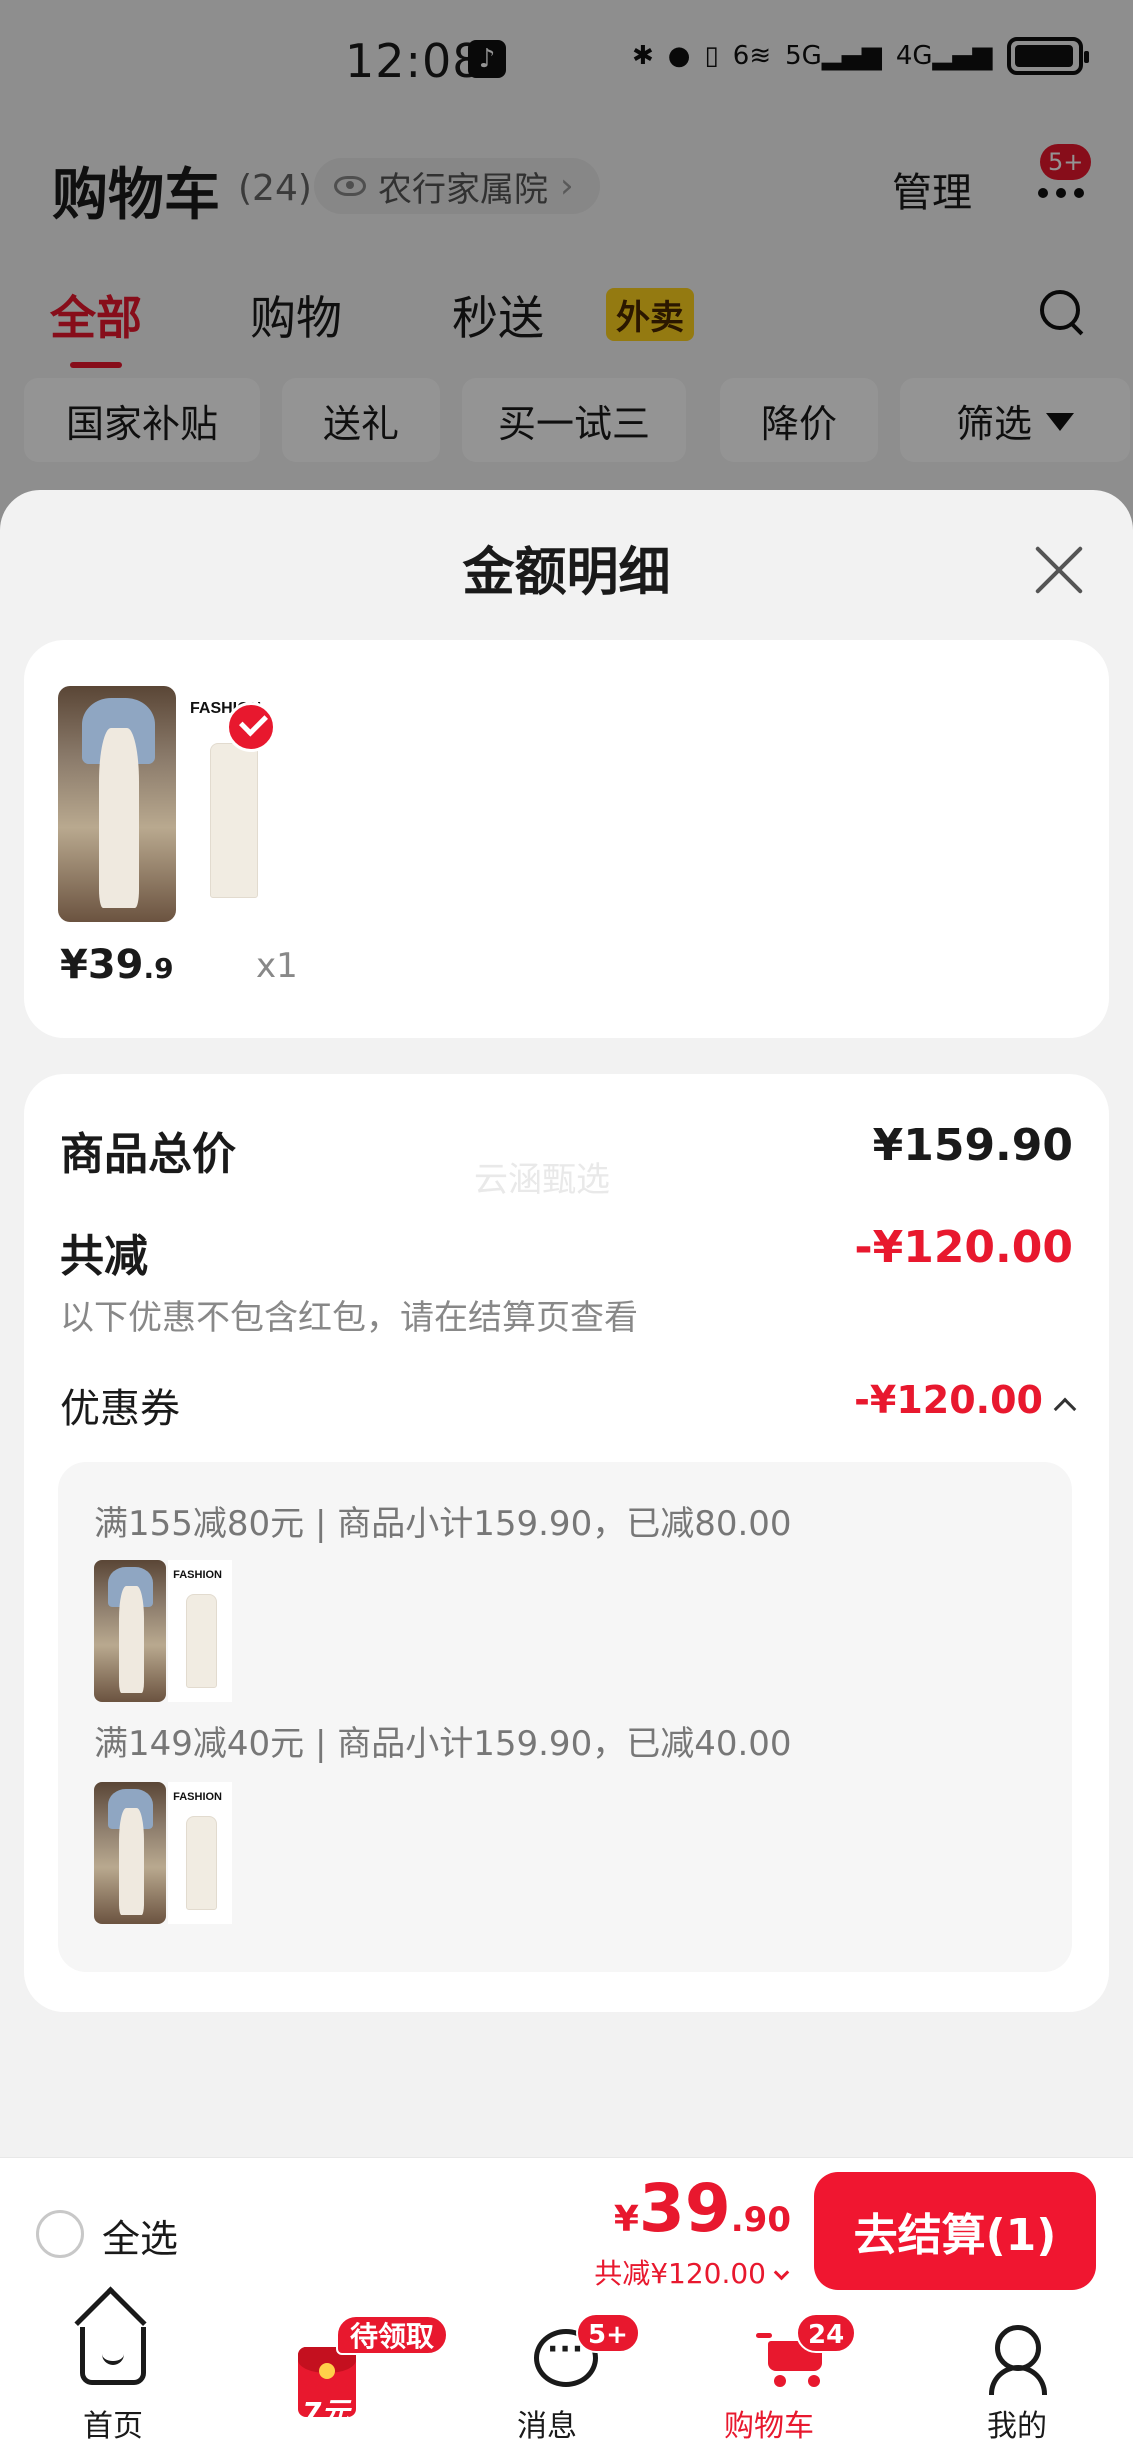 The height and width of the screenshot is (2453, 1133). What do you see at coordinates (680, 2273) in the screenshot?
I see `discount-summary: 共减¥120.00` at bounding box center [680, 2273].